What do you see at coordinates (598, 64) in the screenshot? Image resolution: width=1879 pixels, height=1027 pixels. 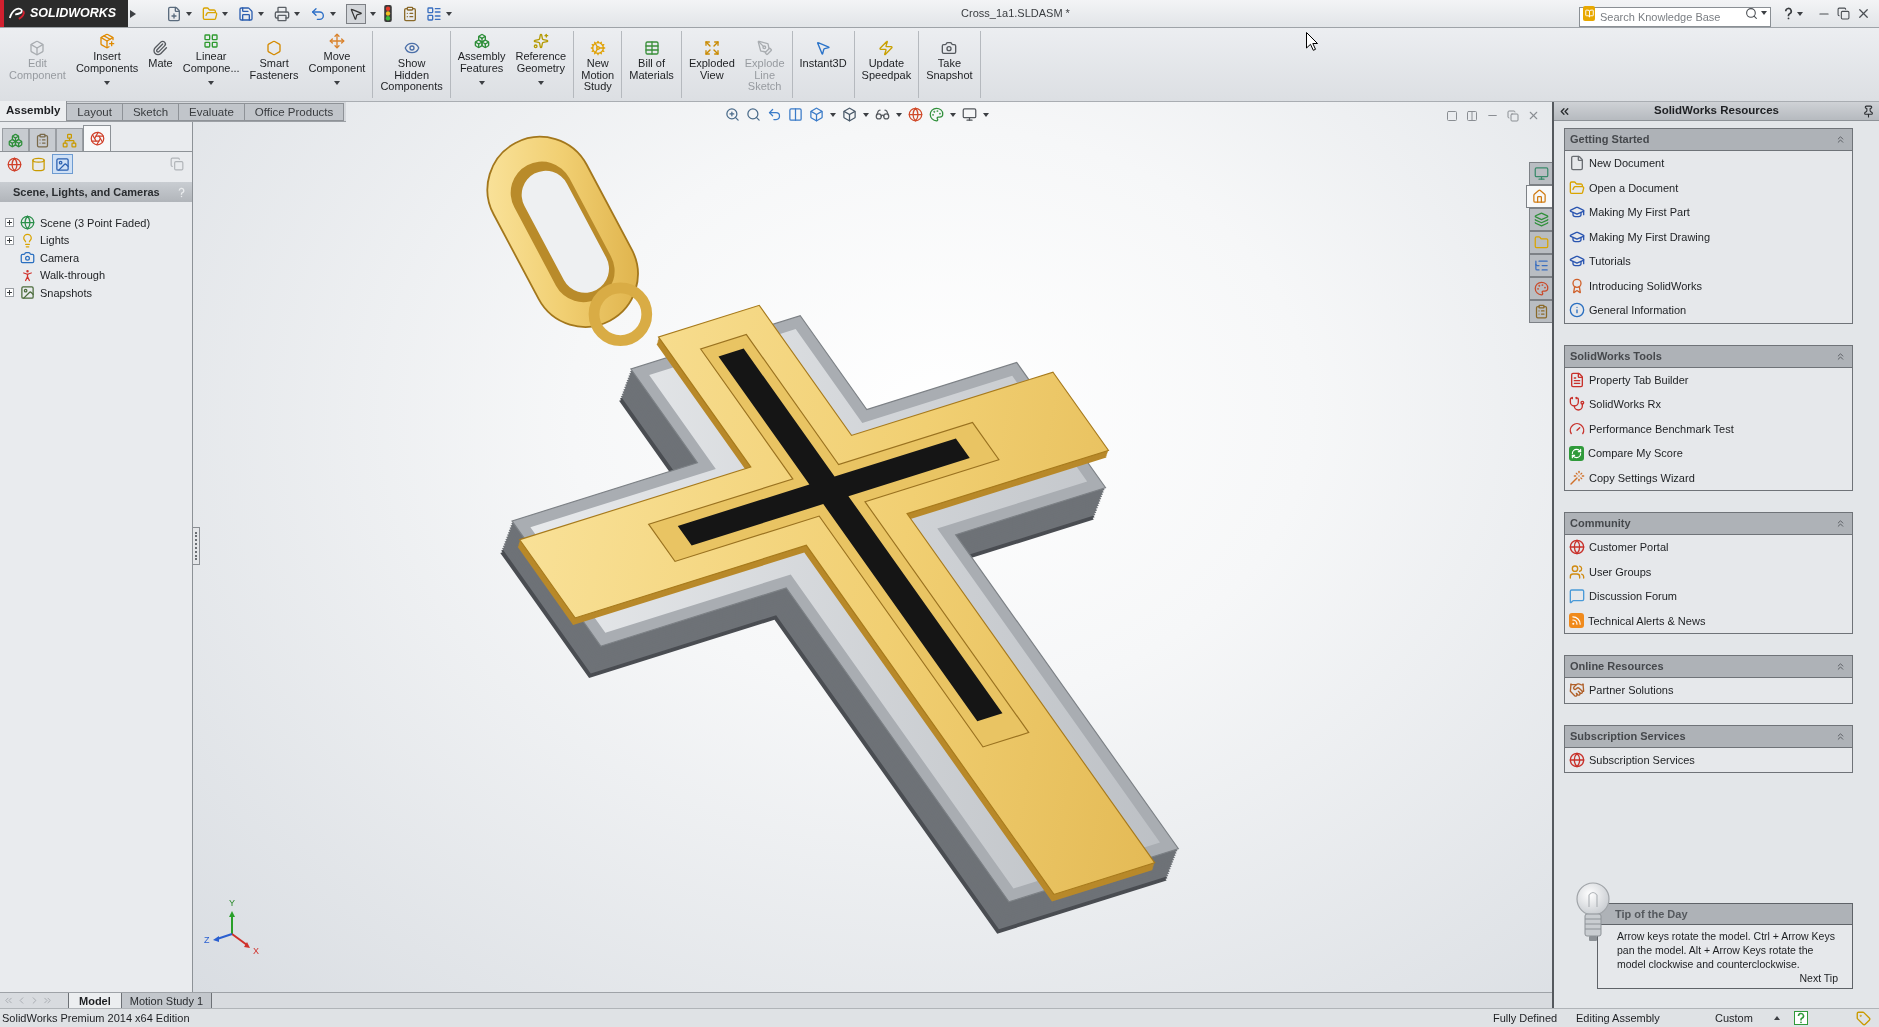 I see `command-button: New Motion Study` at bounding box center [598, 64].